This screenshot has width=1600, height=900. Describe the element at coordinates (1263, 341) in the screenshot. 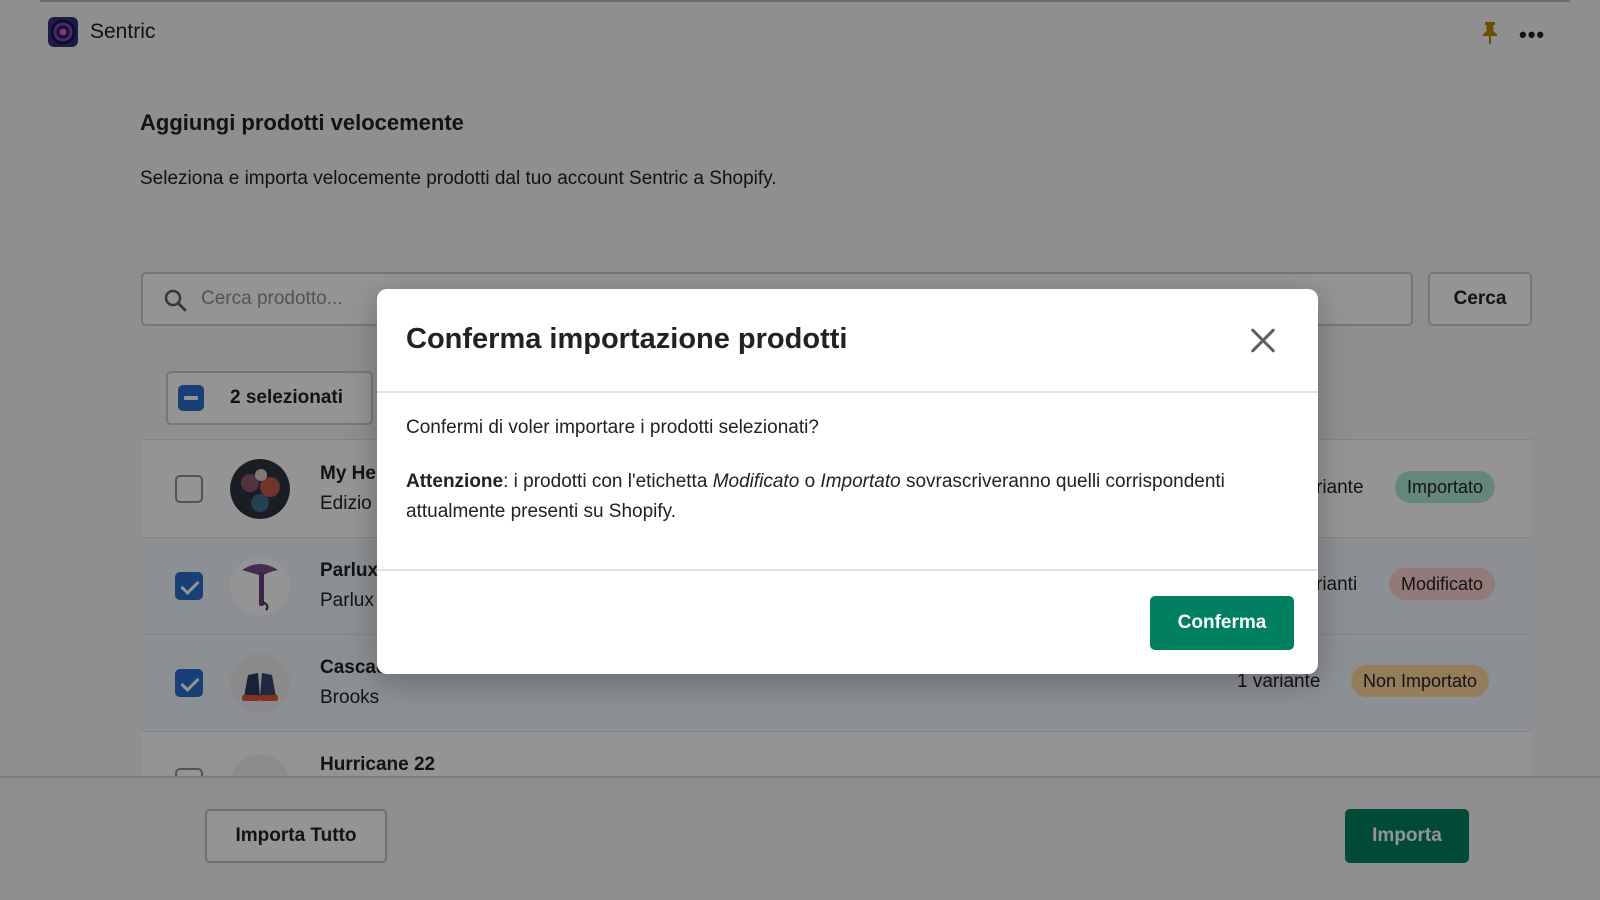

I see `close-icon` at that location.